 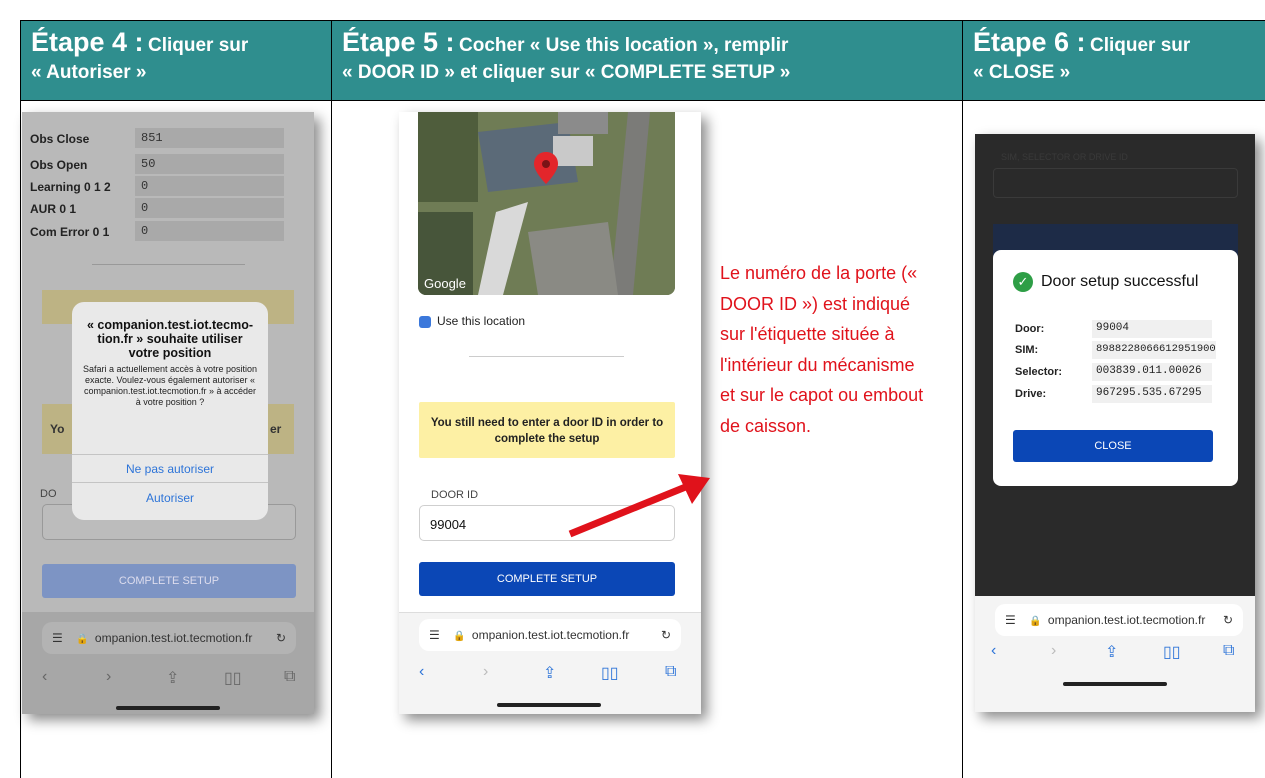 I want to click on step-6-number: Étape 6 :, so click(x=1029, y=42).